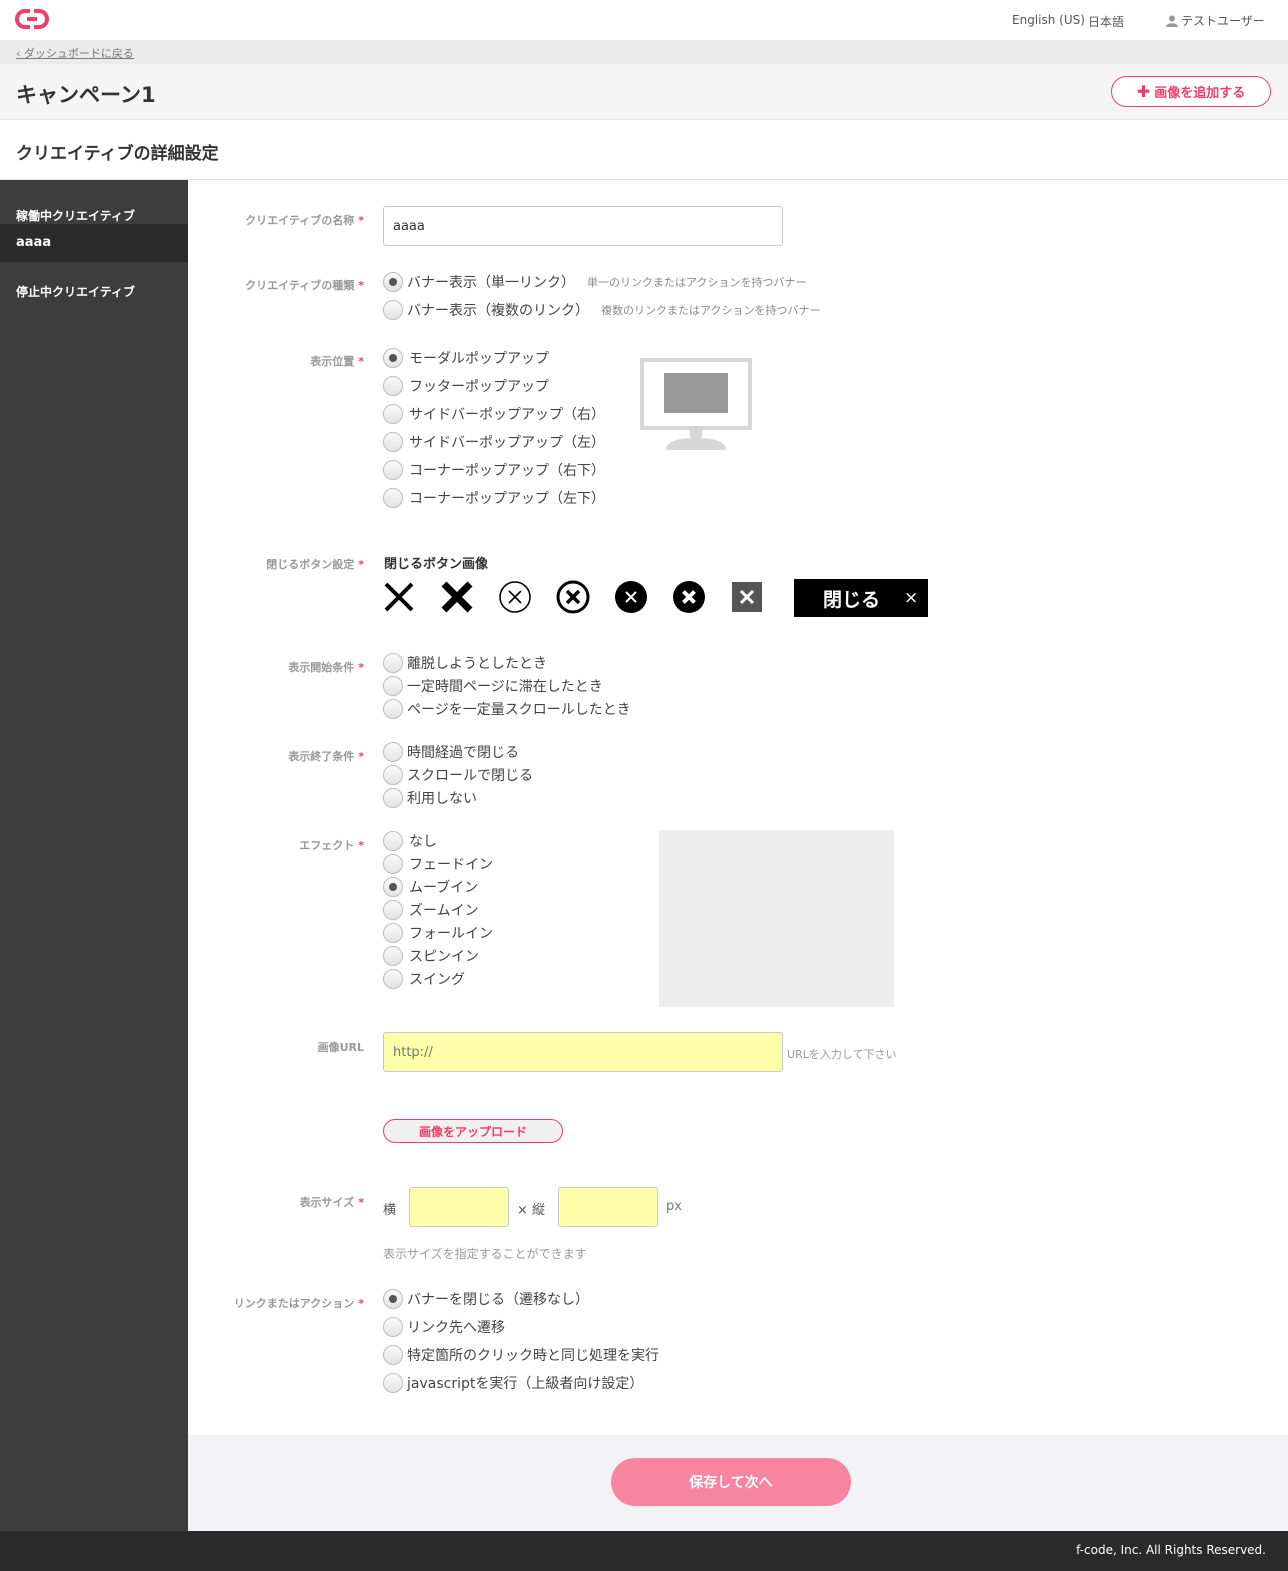  What do you see at coordinates (431, 956) in the screenshot?
I see `effect-option-spin-in: スピンイン` at bounding box center [431, 956].